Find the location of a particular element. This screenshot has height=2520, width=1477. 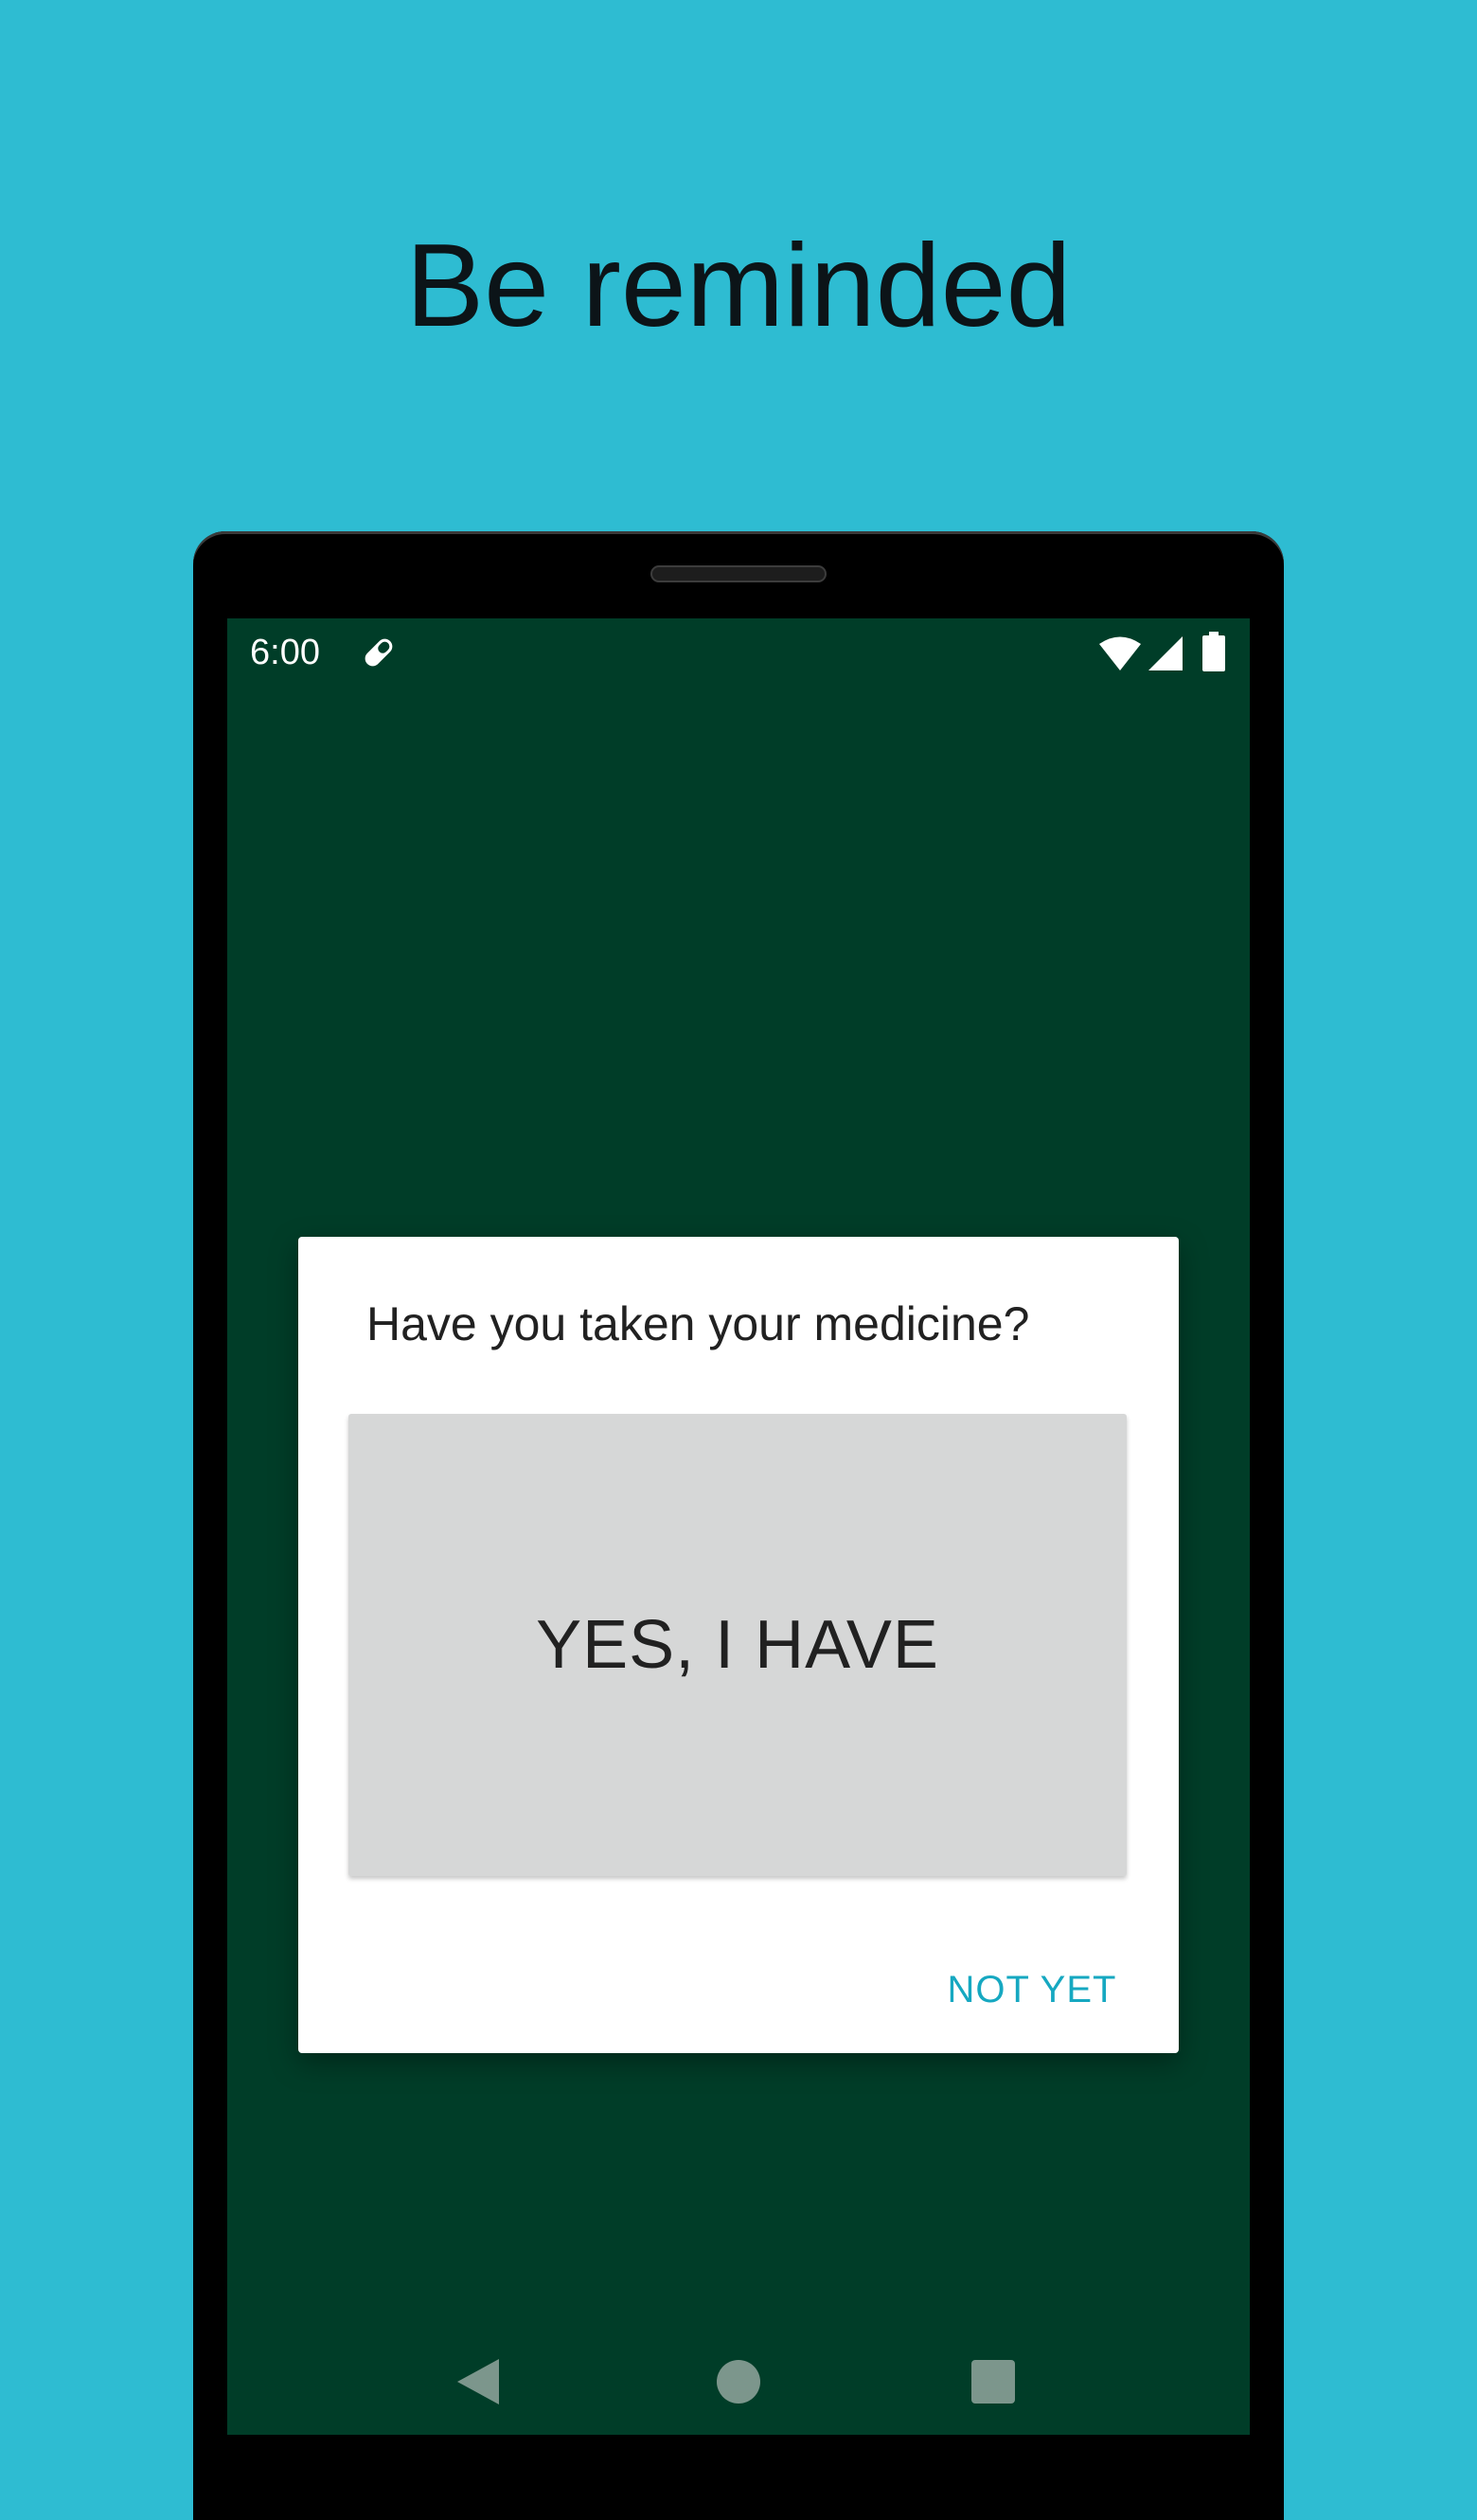

yes-i-have-button: YES, I HAVE is located at coordinates (737, 1645).